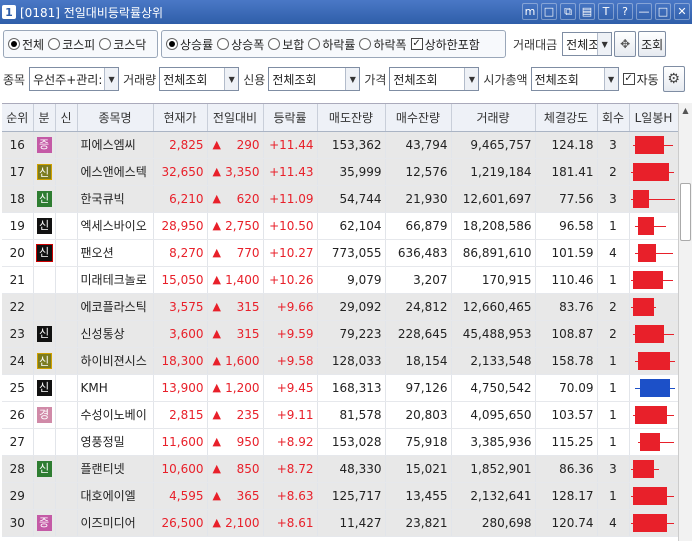 This screenshot has height=541, width=692. I want to click on column-header: 순위, so click(18, 118).